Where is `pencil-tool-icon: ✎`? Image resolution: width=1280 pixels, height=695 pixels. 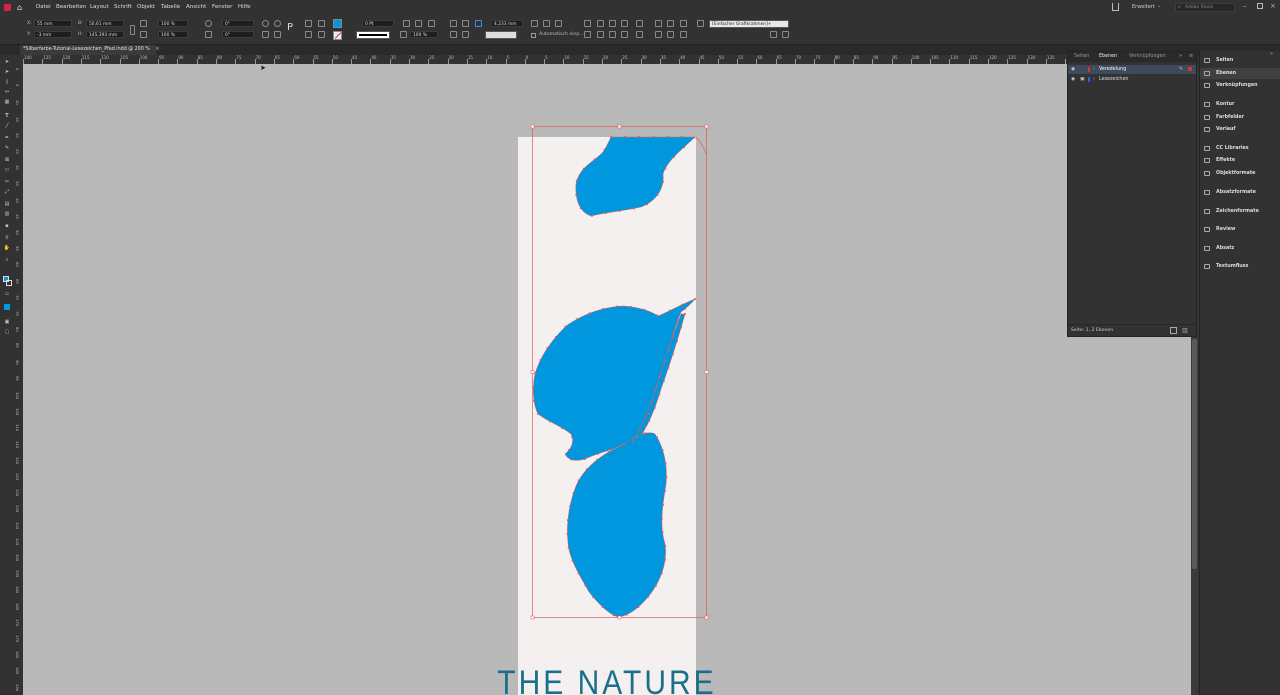 pencil-tool-icon: ✎ is located at coordinates (7, 148).